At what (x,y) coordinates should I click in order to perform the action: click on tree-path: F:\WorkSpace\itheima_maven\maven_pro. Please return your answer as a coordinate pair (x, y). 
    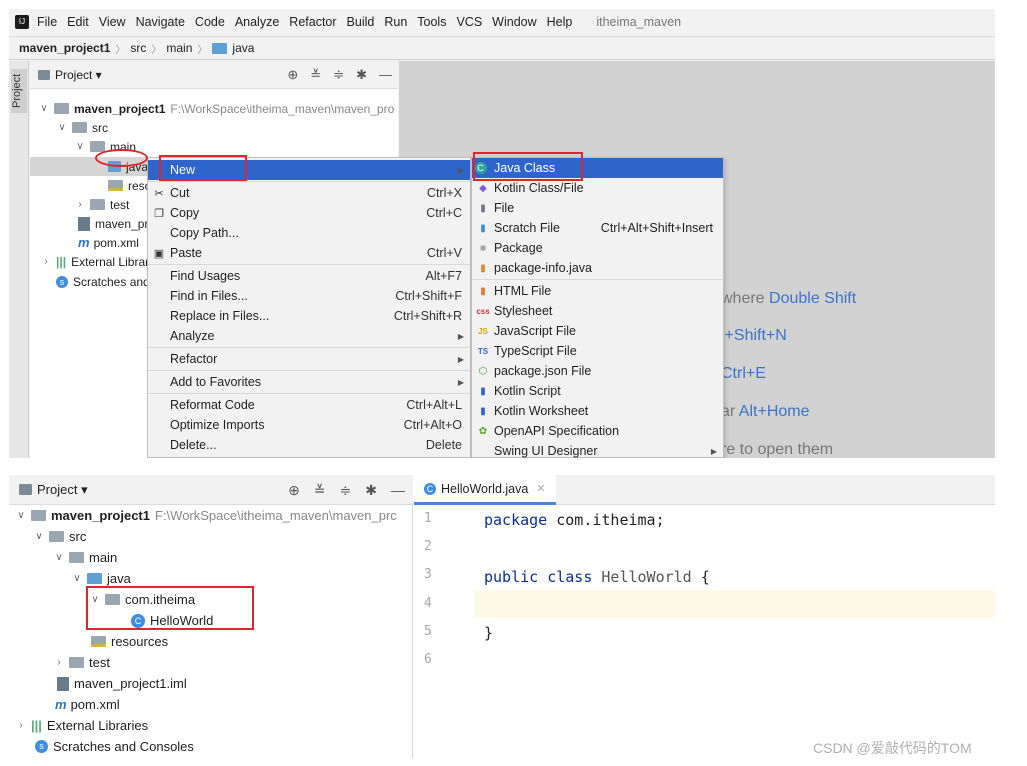
    Looking at the image, I should click on (282, 108).